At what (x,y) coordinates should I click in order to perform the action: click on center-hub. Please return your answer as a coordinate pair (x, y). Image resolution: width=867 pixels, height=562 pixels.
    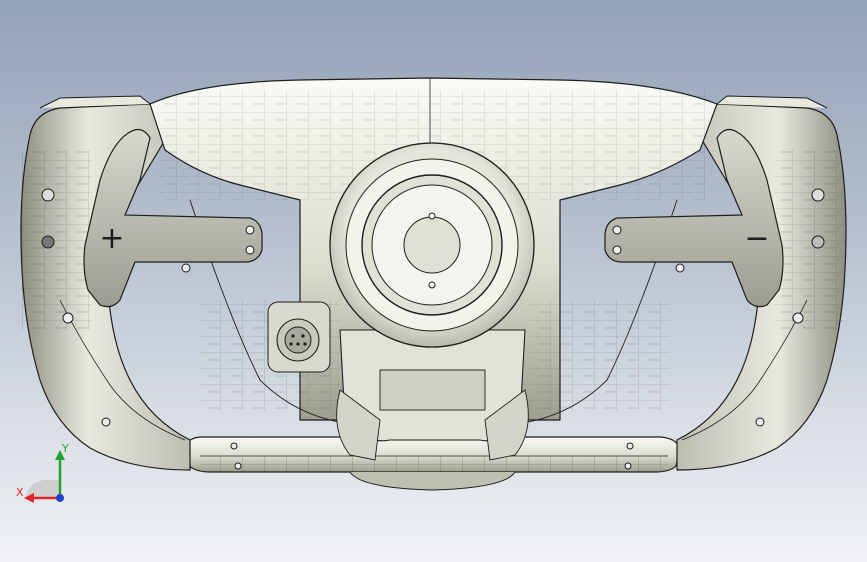
    Looking at the image, I should click on (432, 245).